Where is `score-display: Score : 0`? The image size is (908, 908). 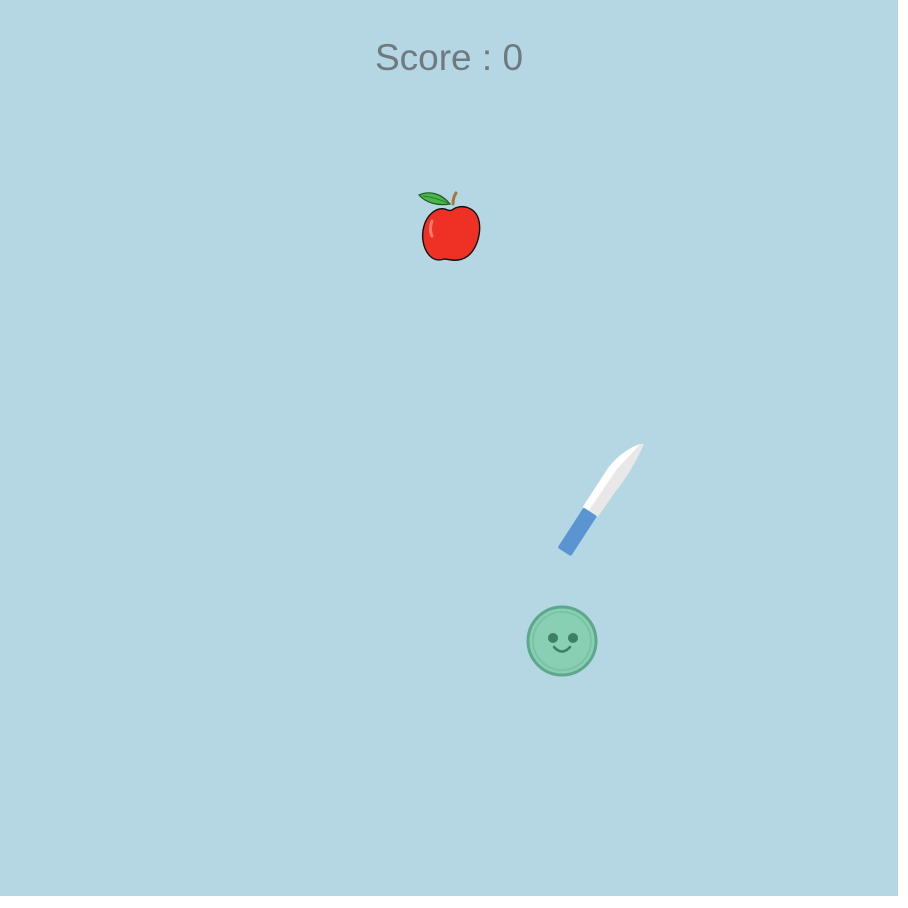
score-display: Score : 0 is located at coordinates (449, 57).